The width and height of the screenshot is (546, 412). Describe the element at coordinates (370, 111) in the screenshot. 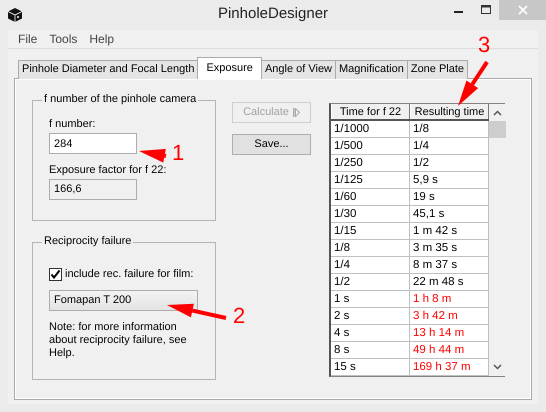

I see `column-header: Time for f 22` at that location.